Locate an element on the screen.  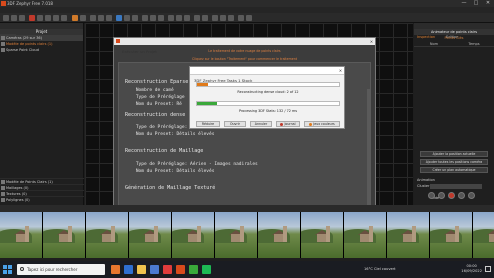
abort-button: Annuler is located at coordinates (261, 124).